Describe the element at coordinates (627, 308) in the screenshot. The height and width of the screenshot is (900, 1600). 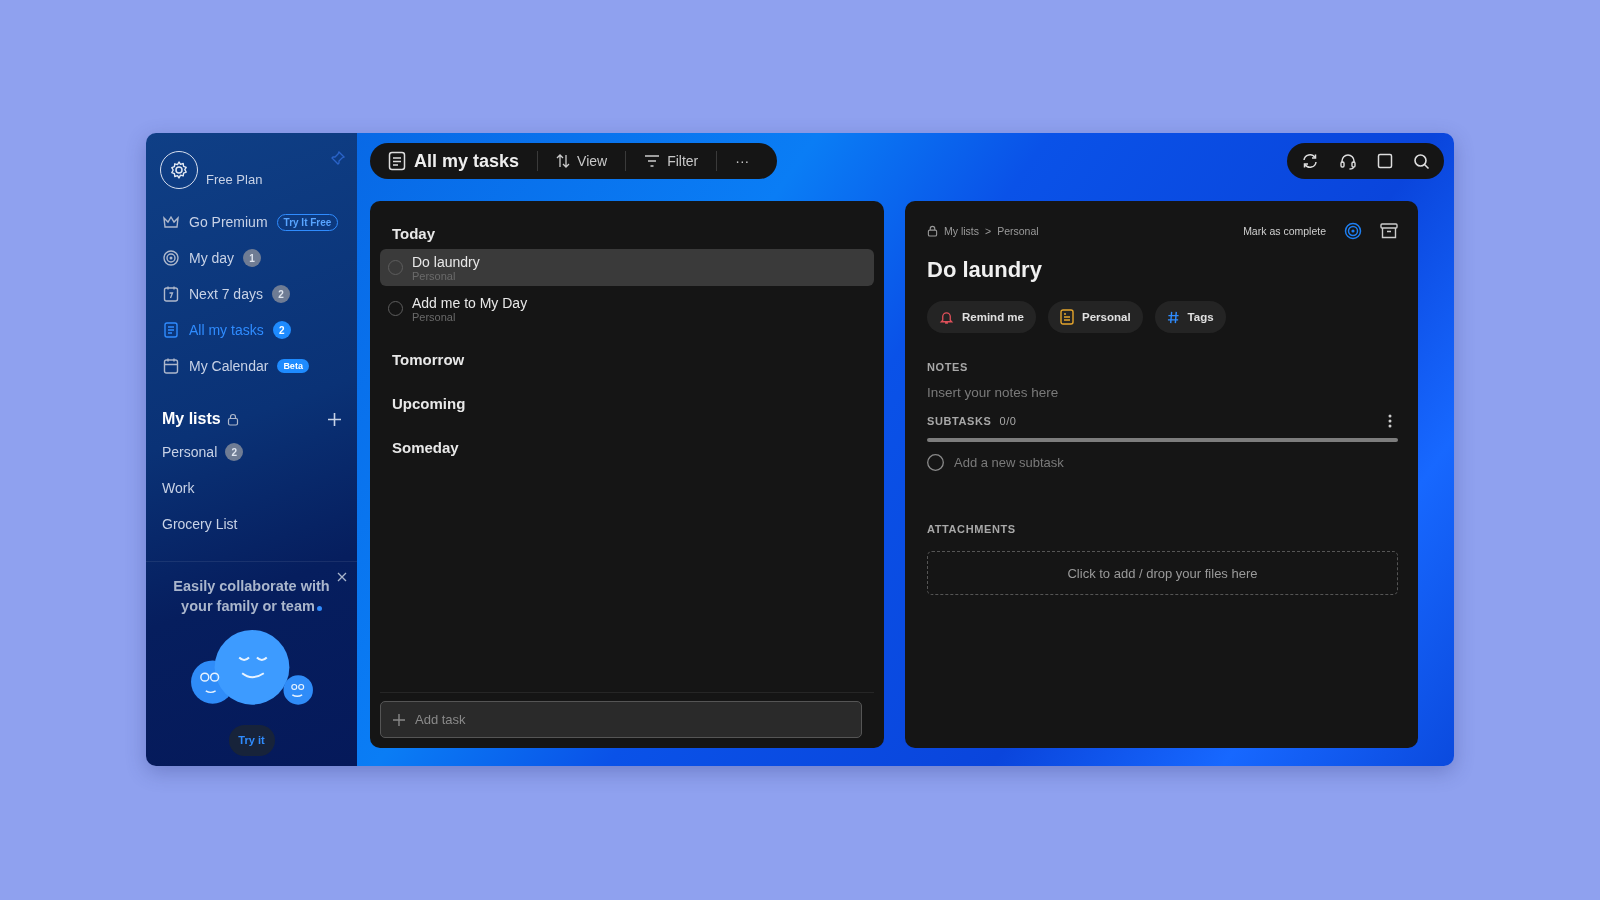
I see `task-item: Add me to My Day Personal` at that location.